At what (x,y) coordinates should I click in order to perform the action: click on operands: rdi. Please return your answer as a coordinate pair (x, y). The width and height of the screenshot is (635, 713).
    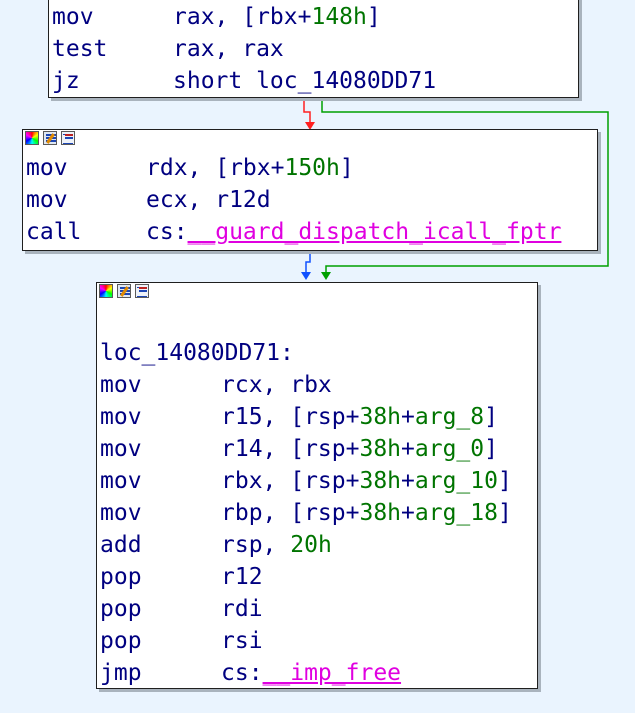
    Looking at the image, I should click on (242, 609).